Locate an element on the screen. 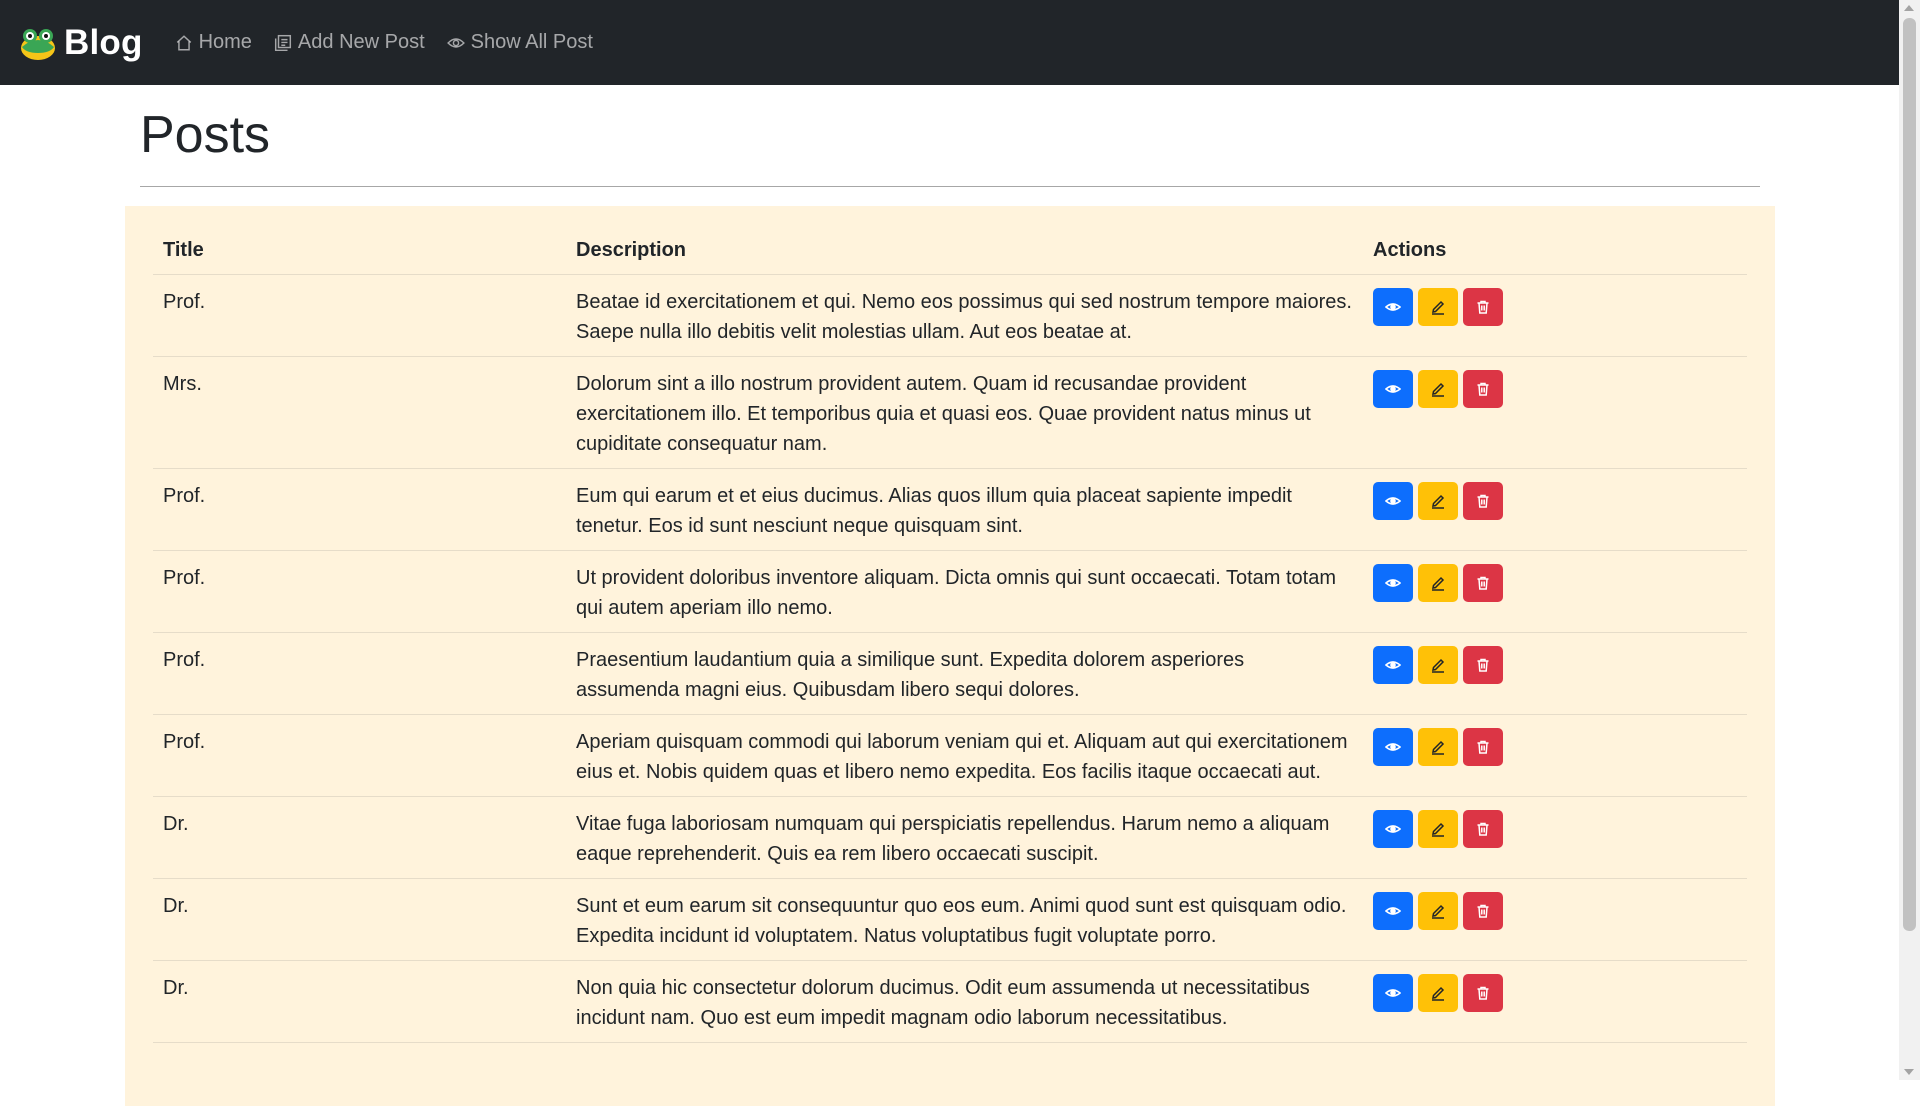 The width and height of the screenshot is (1920, 1106). scroll-thumb is located at coordinates (1909, 474).